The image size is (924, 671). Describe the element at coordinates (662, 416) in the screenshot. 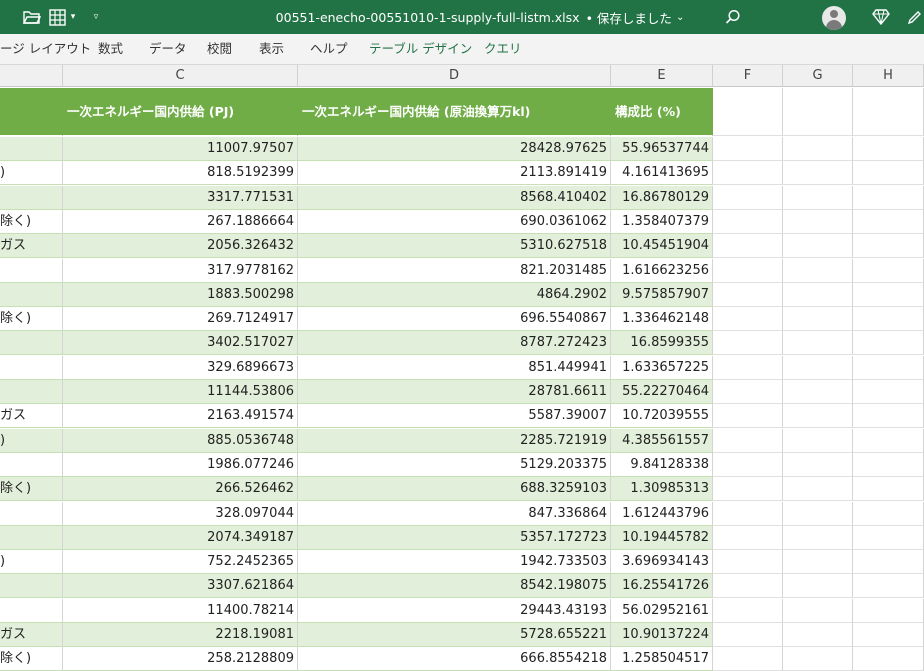

I see `value-cell: 10.72039555` at that location.